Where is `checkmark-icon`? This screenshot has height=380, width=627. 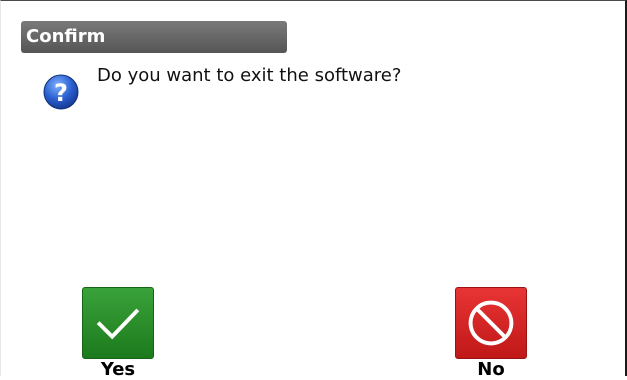 checkmark-icon is located at coordinates (118, 324).